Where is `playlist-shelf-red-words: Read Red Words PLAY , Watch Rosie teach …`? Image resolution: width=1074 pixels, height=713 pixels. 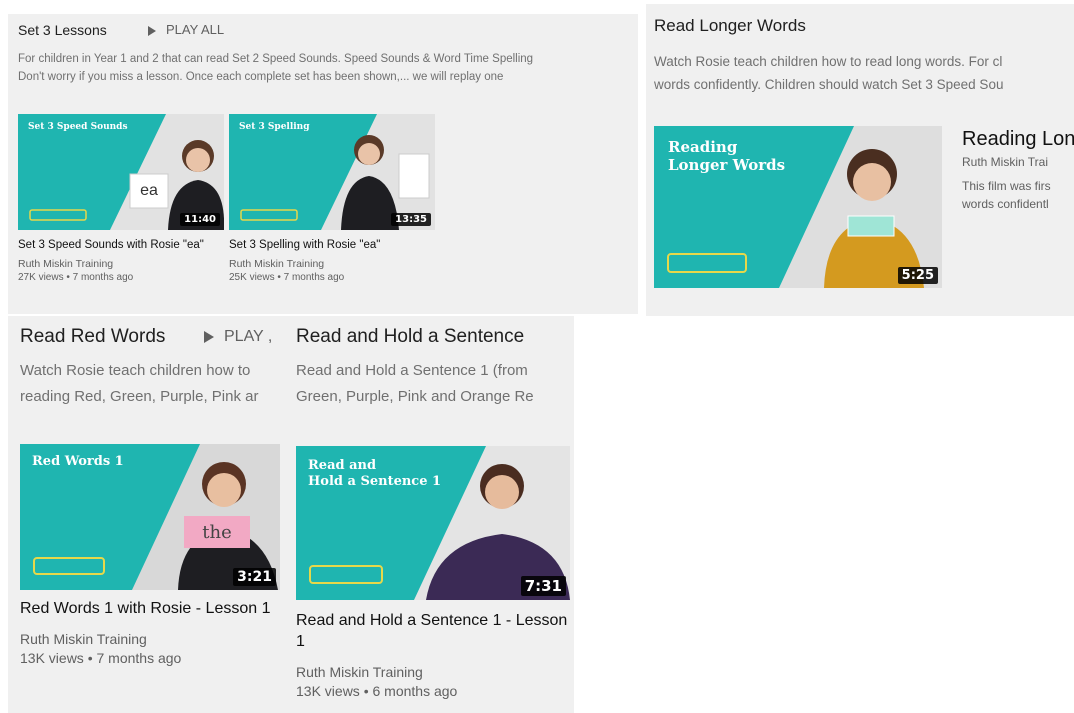 playlist-shelf-red-words: Read Red Words PLAY , Watch Rosie teach … is located at coordinates (150, 514).